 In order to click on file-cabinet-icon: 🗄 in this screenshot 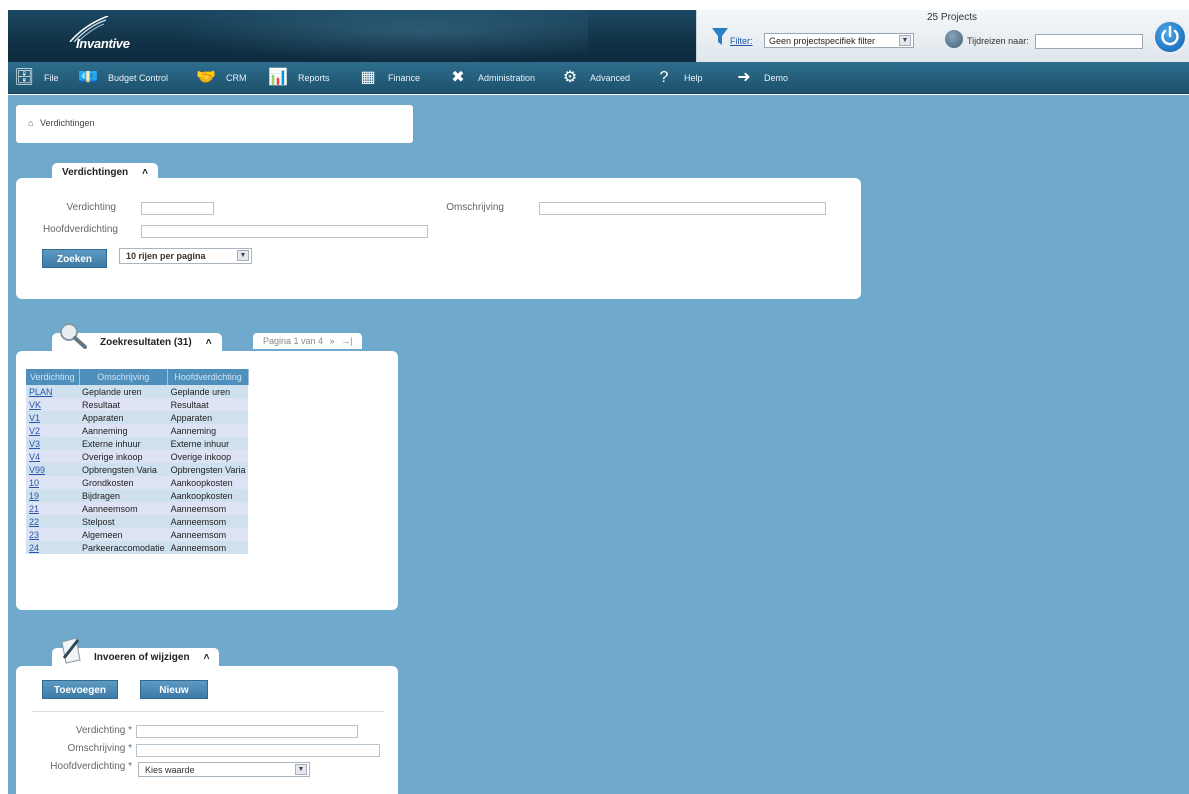, I will do `click(24, 77)`.